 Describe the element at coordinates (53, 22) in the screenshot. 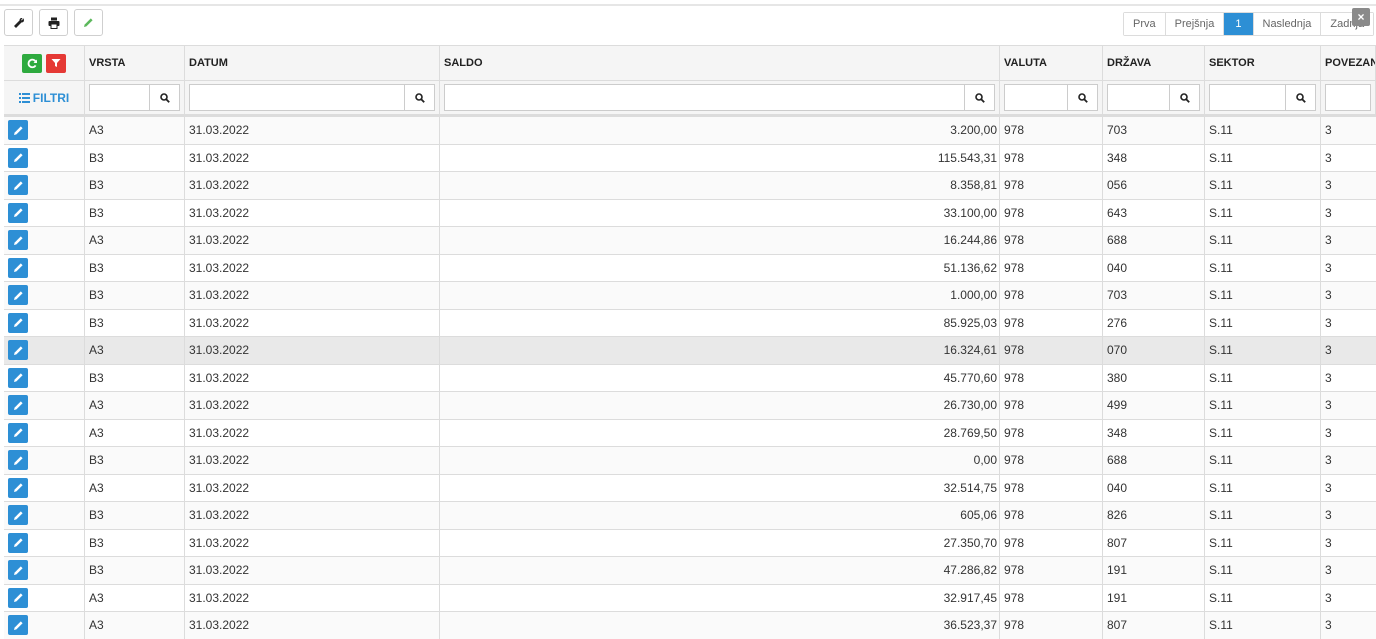

I see `print-button` at that location.